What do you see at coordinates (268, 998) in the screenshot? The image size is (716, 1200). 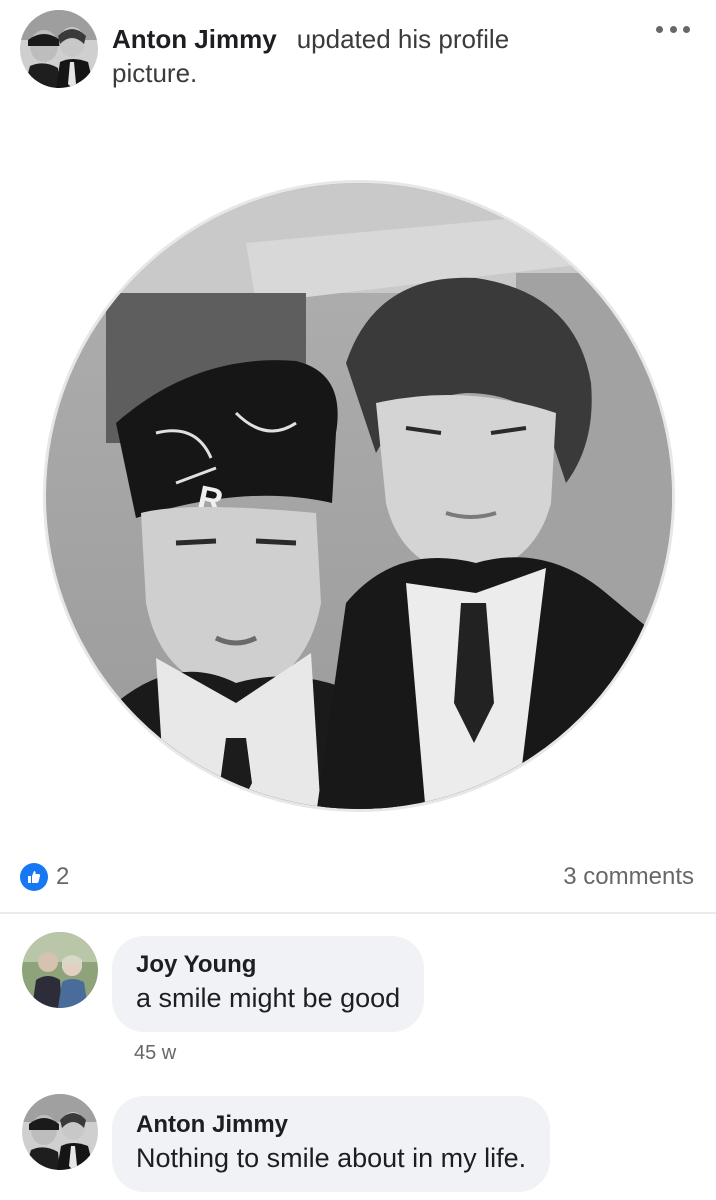 I see `comment-text: a smile might be good` at bounding box center [268, 998].